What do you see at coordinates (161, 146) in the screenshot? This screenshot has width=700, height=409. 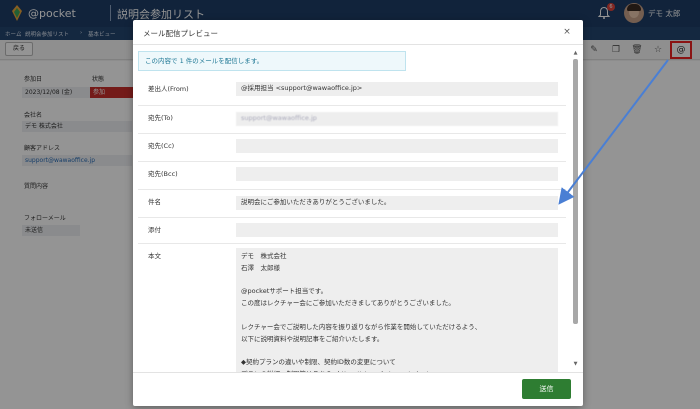 I see `cc-label: 宛先(Cc)` at bounding box center [161, 146].